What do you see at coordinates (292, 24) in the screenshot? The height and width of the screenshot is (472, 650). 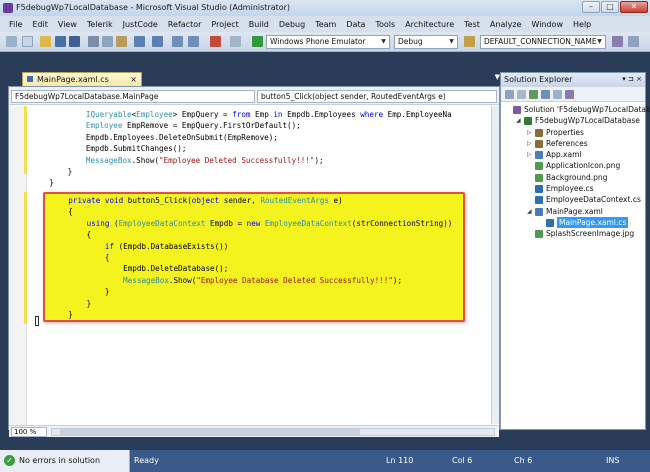 I see `menu-debug: Debug` at bounding box center [292, 24].